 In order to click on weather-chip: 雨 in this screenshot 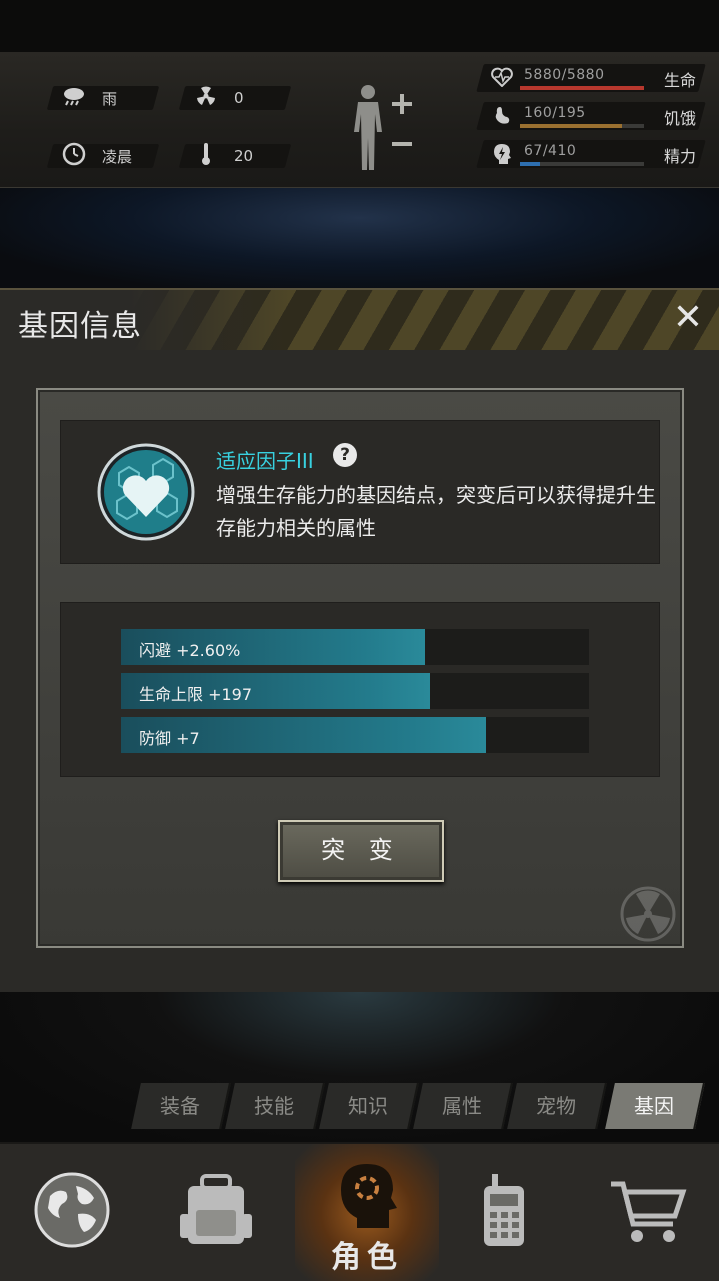, I will do `click(103, 98)`.